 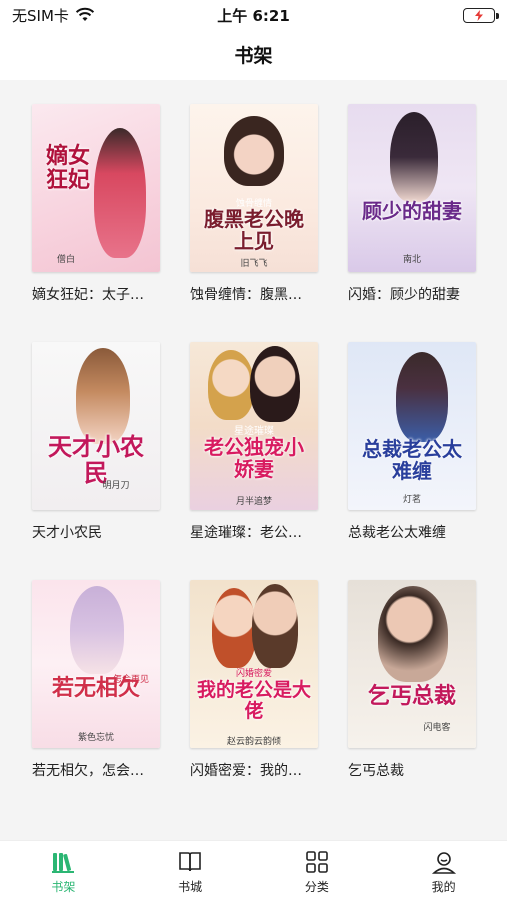 What do you see at coordinates (190, 862) in the screenshot?
I see `book-icon` at bounding box center [190, 862].